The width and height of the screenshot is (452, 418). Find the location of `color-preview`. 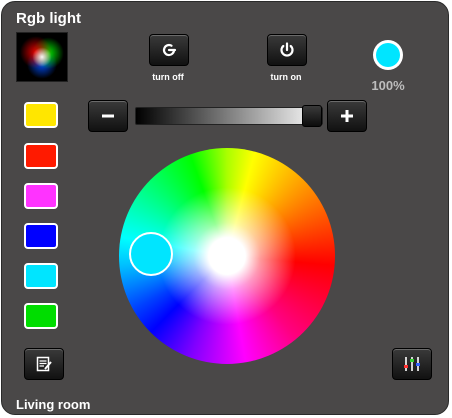

color-preview is located at coordinates (42, 57).